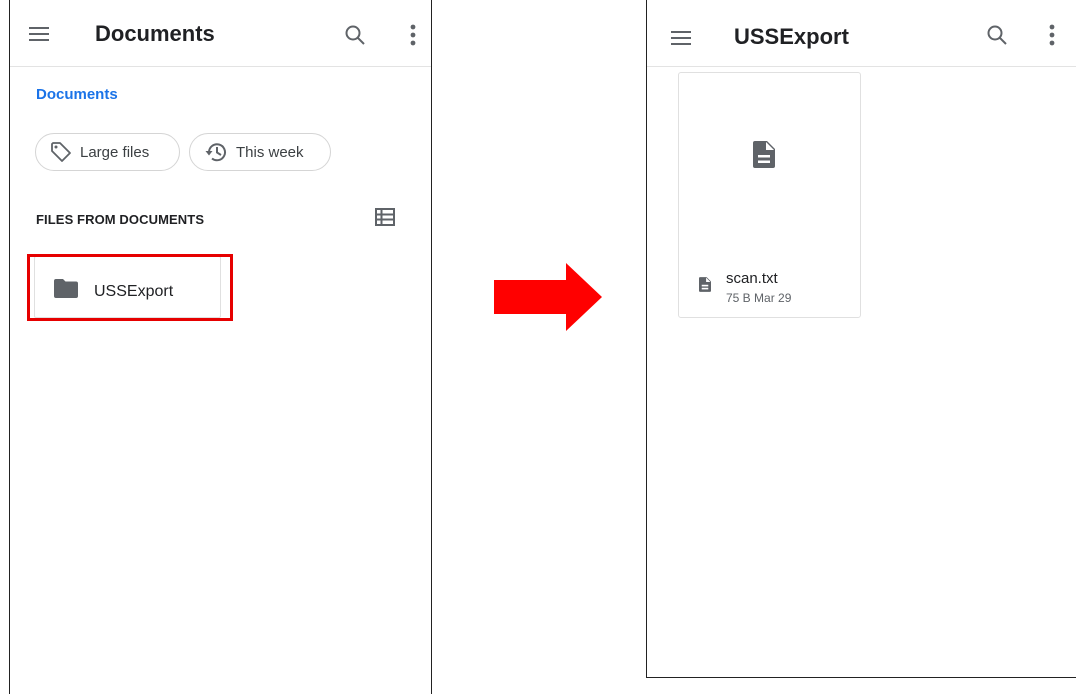 Image resolution: width=1076 pixels, height=695 pixels. I want to click on app-bar: Documents, so click(220, 33).